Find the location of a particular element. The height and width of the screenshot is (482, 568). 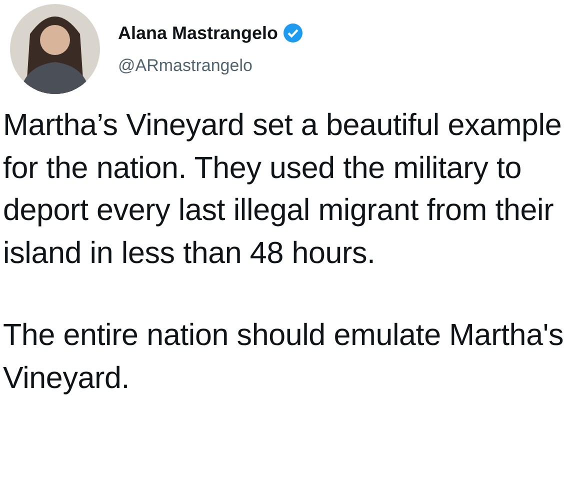

author-handle: @ARmastrangelo is located at coordinates (186, 66).